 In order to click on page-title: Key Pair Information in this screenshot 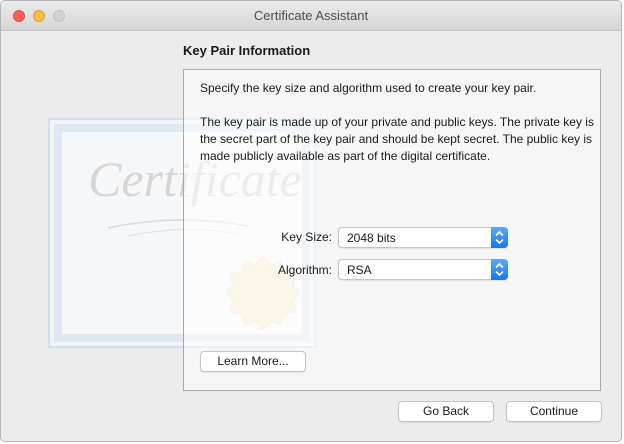, I will do `click(247, 50)`.